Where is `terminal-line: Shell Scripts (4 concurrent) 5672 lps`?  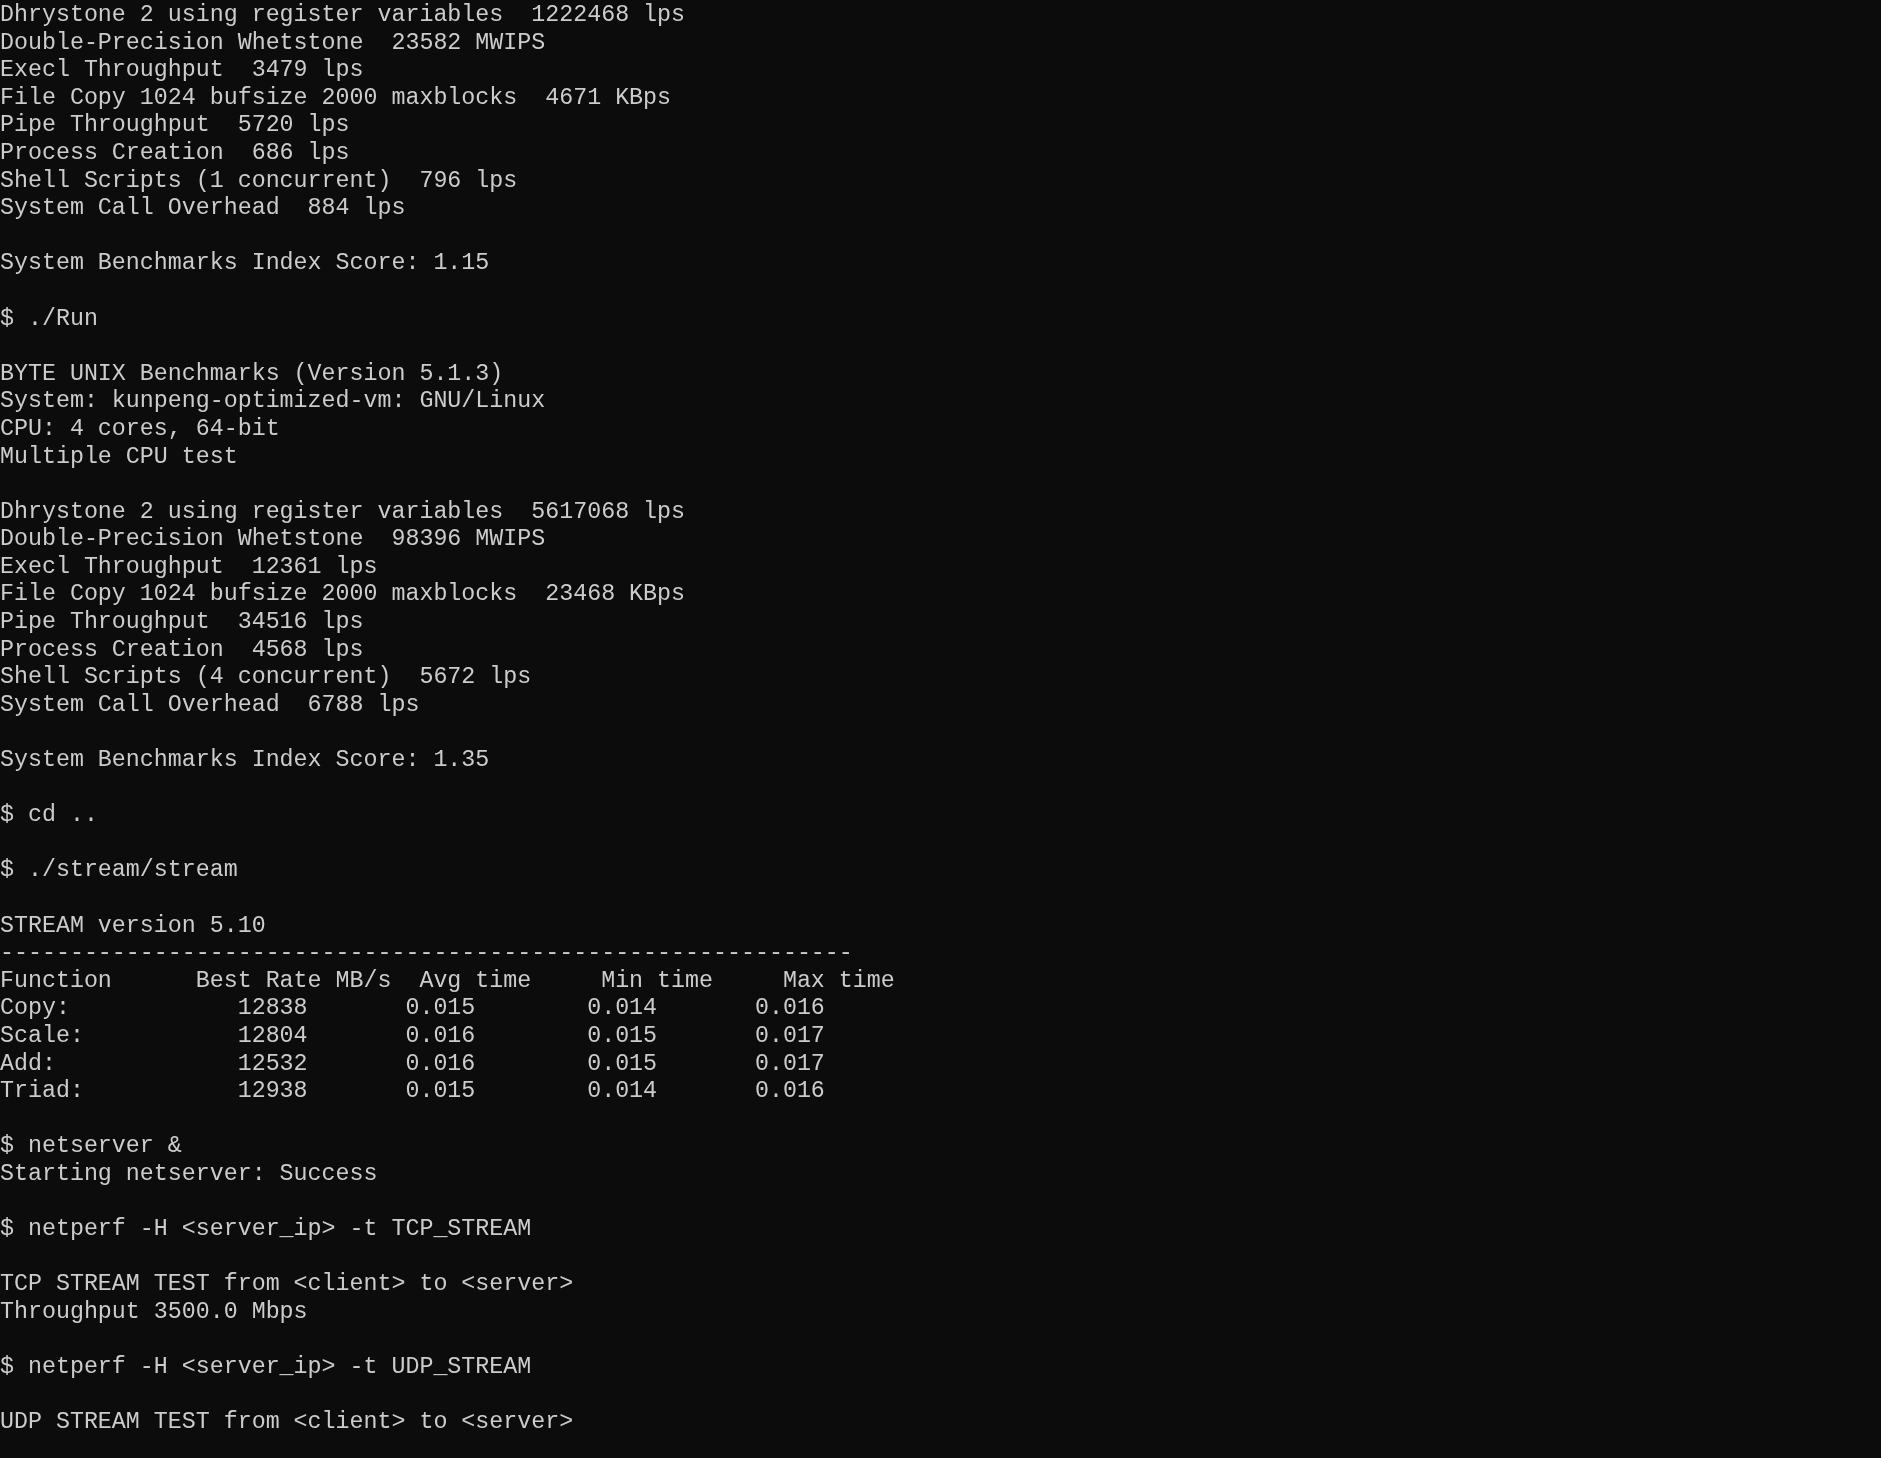 terminal-line: Shell Scripts (4 concurrent) 5672 lps is located at coordinates (266, 678).